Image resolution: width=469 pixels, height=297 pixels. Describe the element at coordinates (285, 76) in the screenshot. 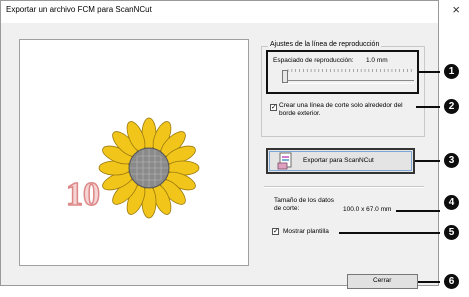

I see `spacing-slider-thumb` at that location.